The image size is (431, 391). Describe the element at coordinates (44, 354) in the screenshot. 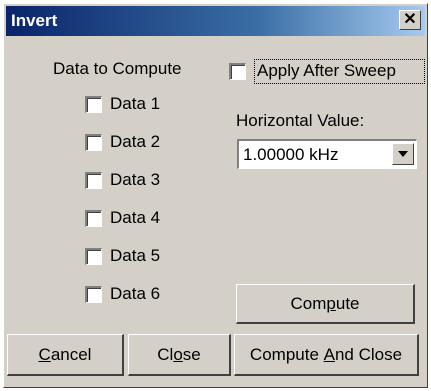

I see `cancel-label-mnemonic: C` at that location.